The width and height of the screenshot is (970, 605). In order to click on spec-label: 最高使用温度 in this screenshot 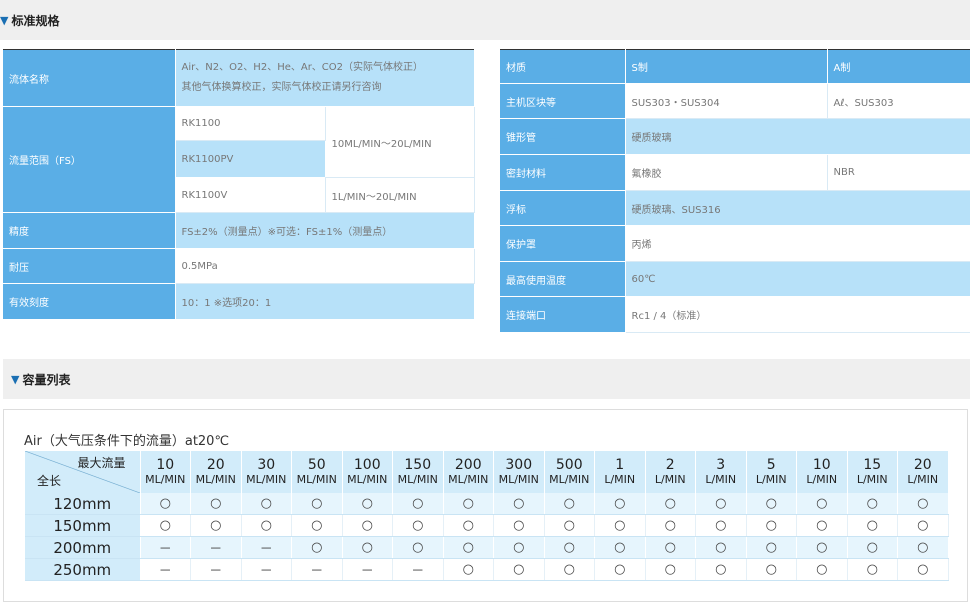, I will do `click(563, 279)`.